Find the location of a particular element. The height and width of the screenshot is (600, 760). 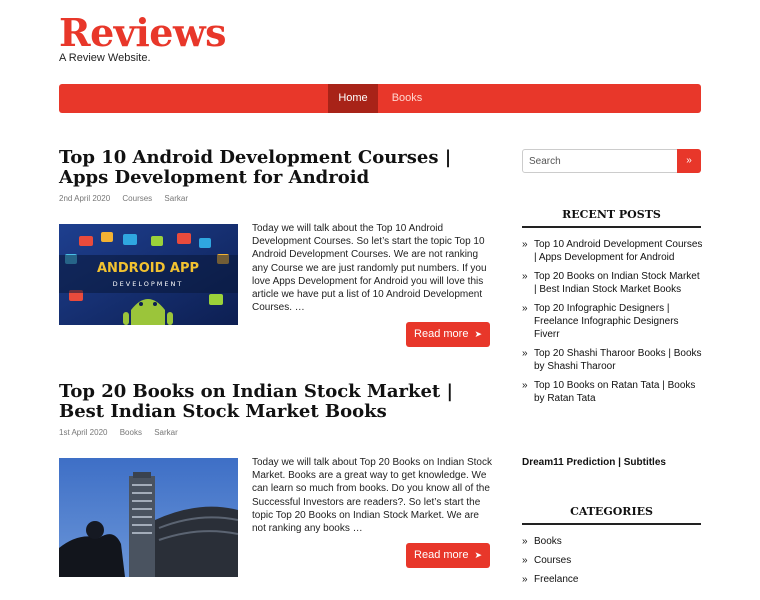

dream11-link: Dream11 Prediction | Subtitles is located at coordinates (594, 462).